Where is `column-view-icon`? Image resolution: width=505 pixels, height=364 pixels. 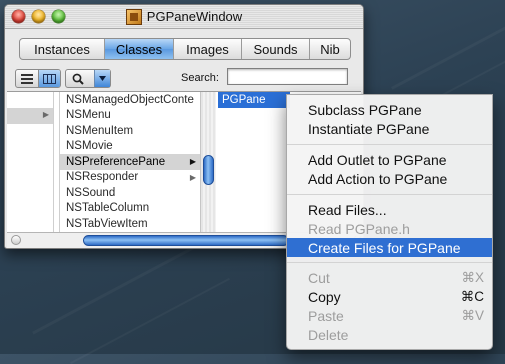 column-view-icon is located at coordinates (48, 78).